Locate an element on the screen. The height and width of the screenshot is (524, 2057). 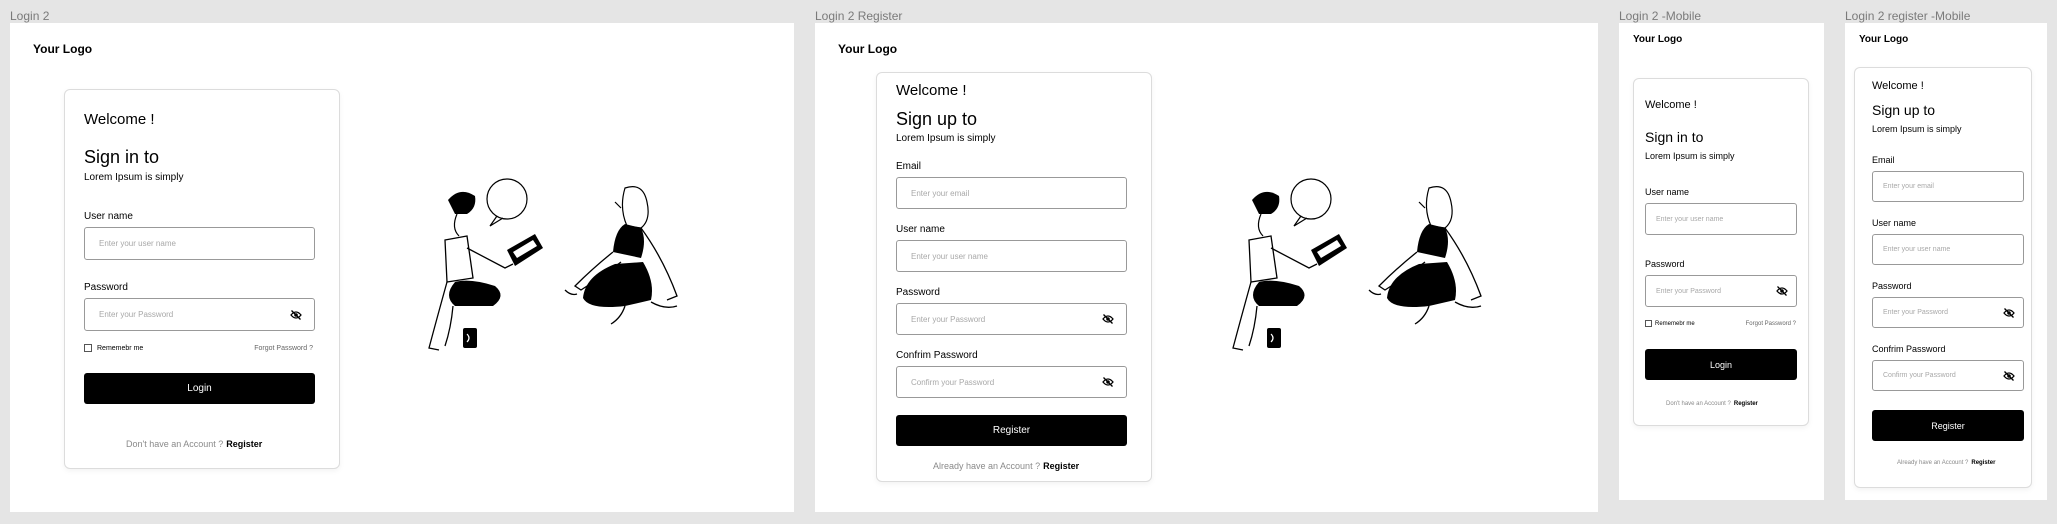
frame-label-login-desktop: Login 2 is located at coordinates (30, 16).